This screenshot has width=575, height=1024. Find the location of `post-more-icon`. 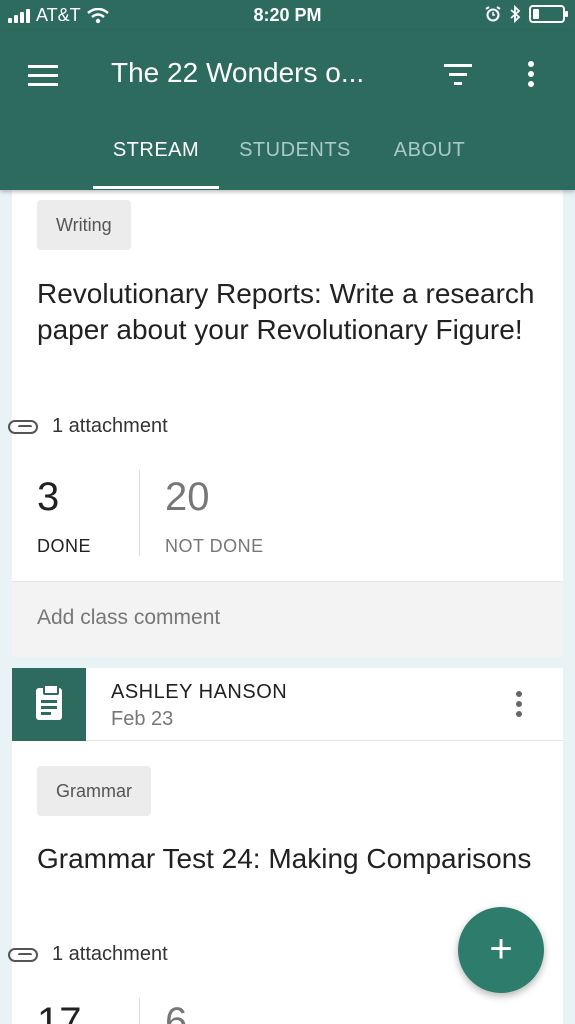

post-more-icon is located at coordinates (519, 705).